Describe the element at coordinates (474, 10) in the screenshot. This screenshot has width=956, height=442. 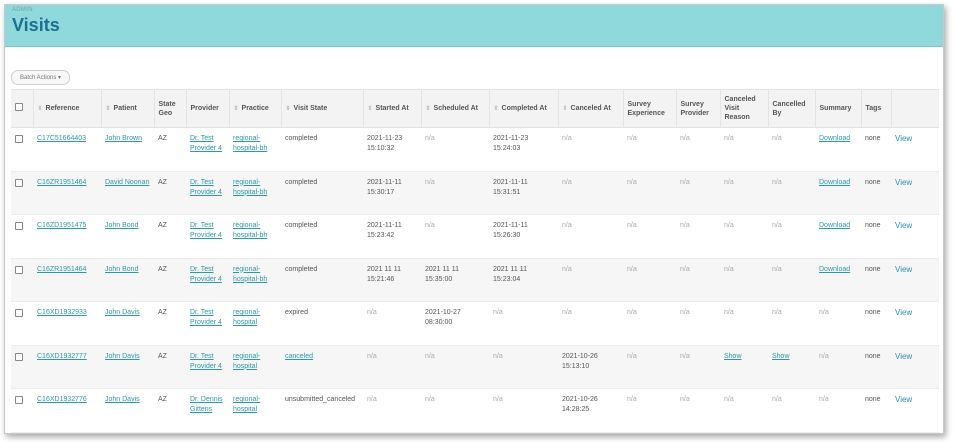
I see `breadcrumb: ADMIN` at that location.